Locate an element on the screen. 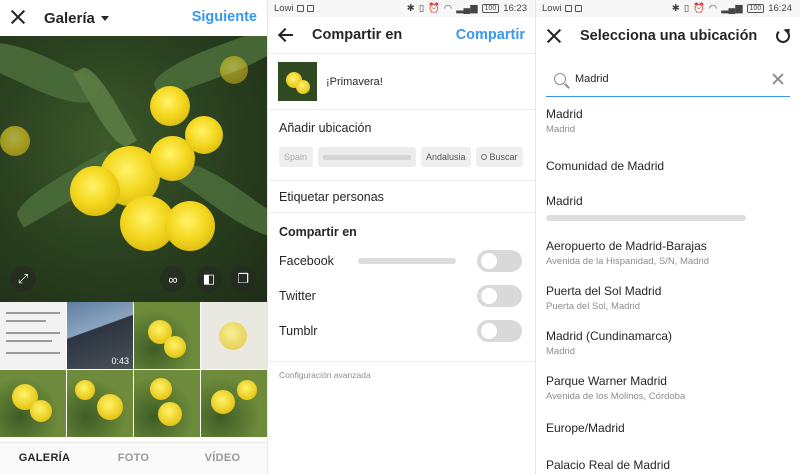  location-result-item: Palacio Real de Madrid is located at coordinates (668, 463).